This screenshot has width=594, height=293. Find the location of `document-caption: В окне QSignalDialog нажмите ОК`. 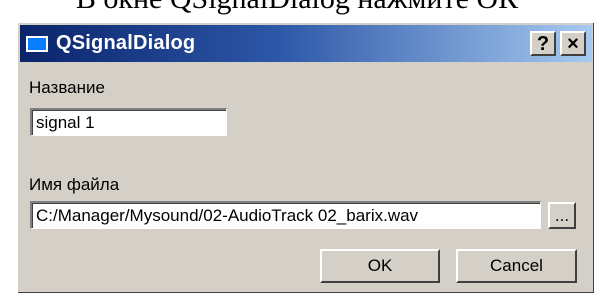

document-caption: В окне QSignalDialog нажмите ОК is located at coordinates (297, 8).